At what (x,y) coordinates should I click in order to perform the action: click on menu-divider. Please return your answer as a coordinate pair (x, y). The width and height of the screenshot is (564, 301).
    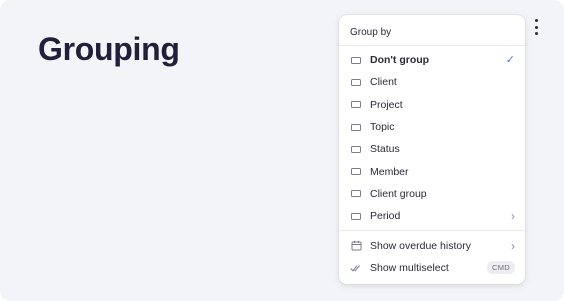
    Looking at the image, I should click on (432, 231).